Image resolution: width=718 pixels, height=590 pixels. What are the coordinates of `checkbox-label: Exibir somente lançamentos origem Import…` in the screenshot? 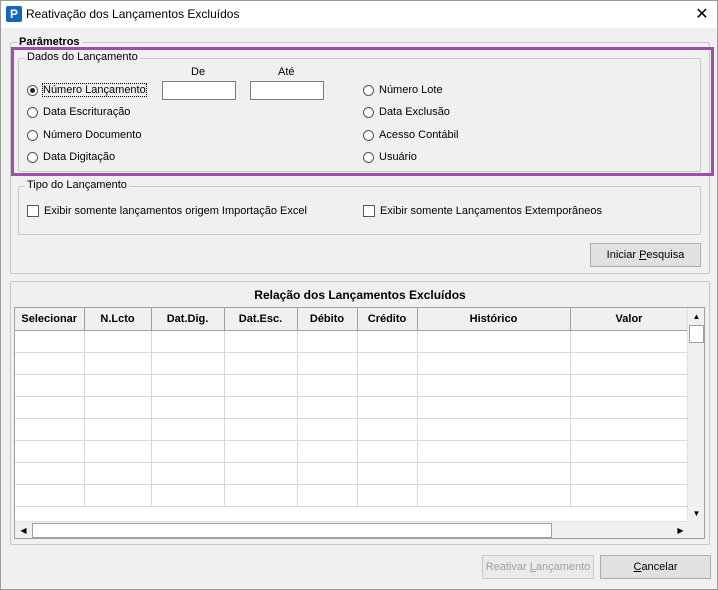 It's located at (175, 211).